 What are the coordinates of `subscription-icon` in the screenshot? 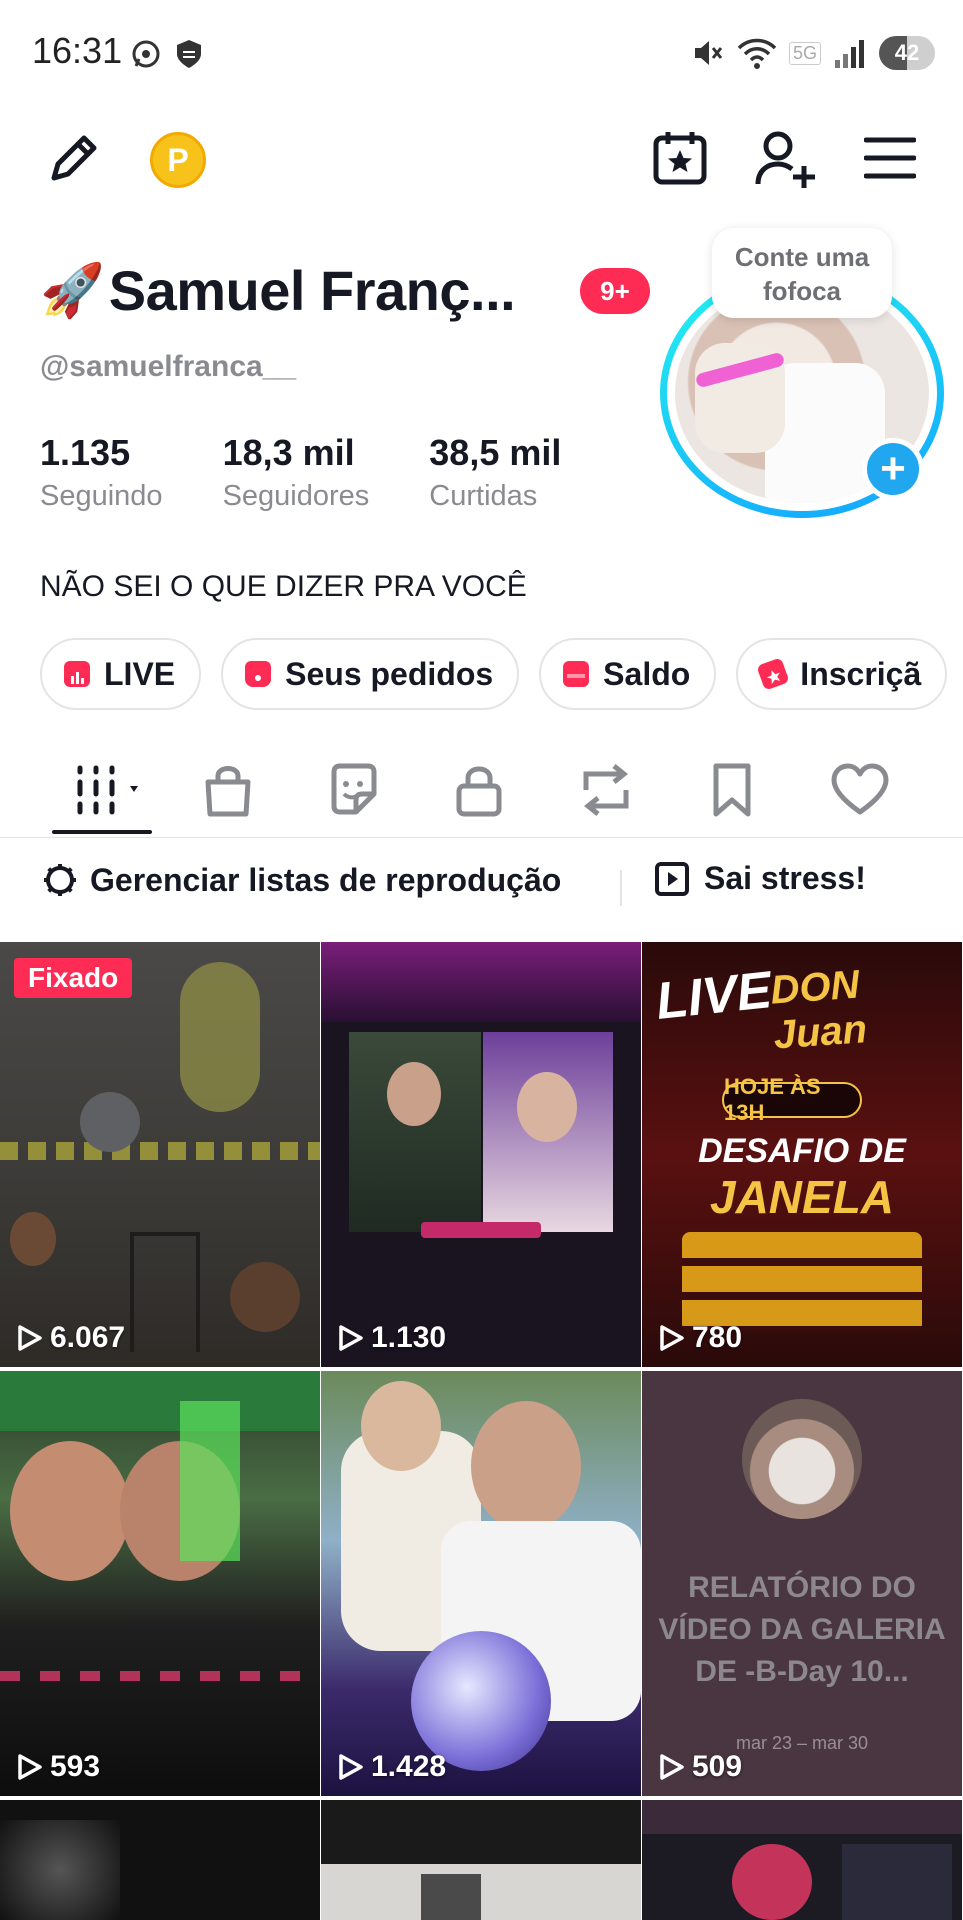 It's located at (773, 674).